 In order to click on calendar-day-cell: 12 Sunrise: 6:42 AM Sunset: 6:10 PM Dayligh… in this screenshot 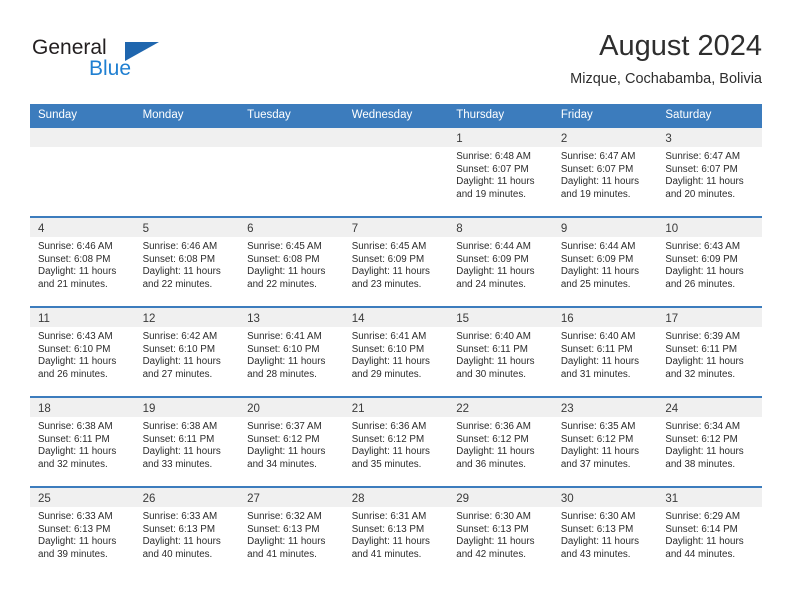, I will do `click(187, 351)`.